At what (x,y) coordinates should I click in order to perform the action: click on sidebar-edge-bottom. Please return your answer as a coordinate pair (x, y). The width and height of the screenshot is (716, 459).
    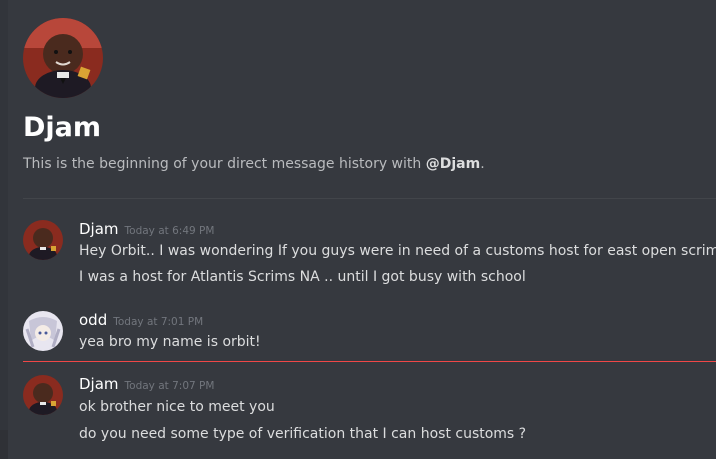
    Looking at the image, I should click on (4, 444).